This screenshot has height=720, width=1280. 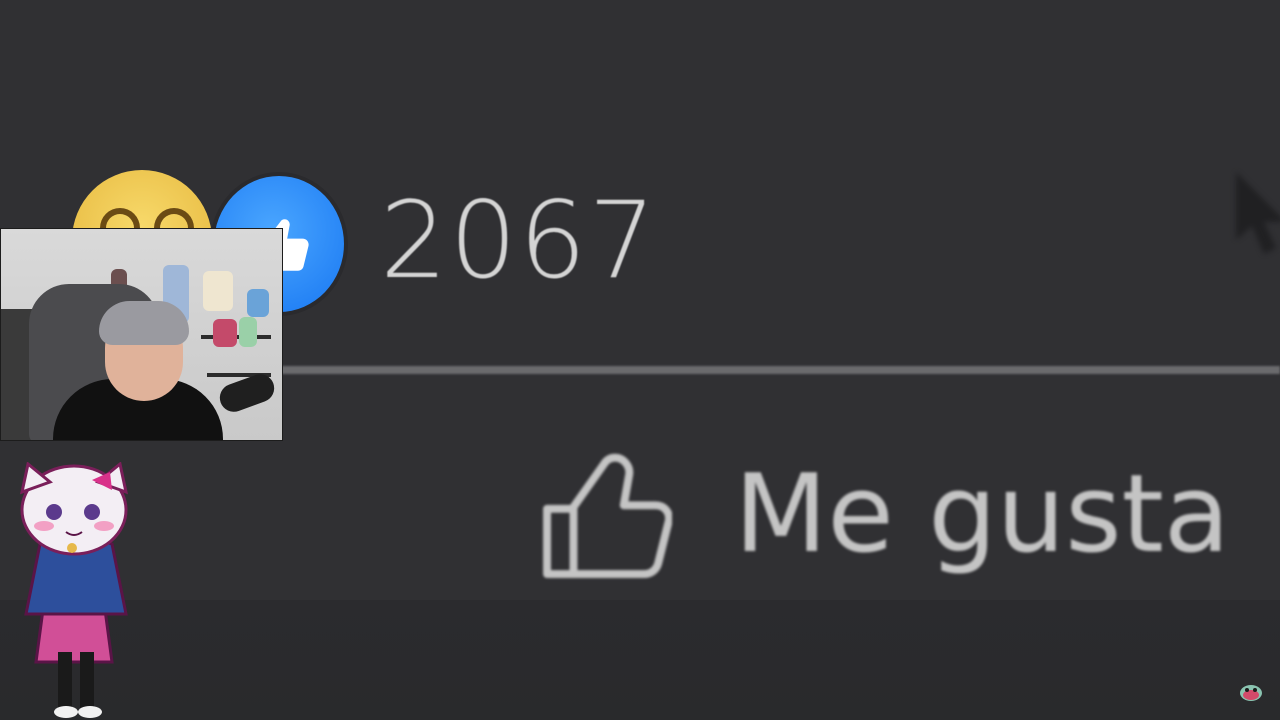 I want to click on like-label: Me gusta, so click(x=982, y=514).